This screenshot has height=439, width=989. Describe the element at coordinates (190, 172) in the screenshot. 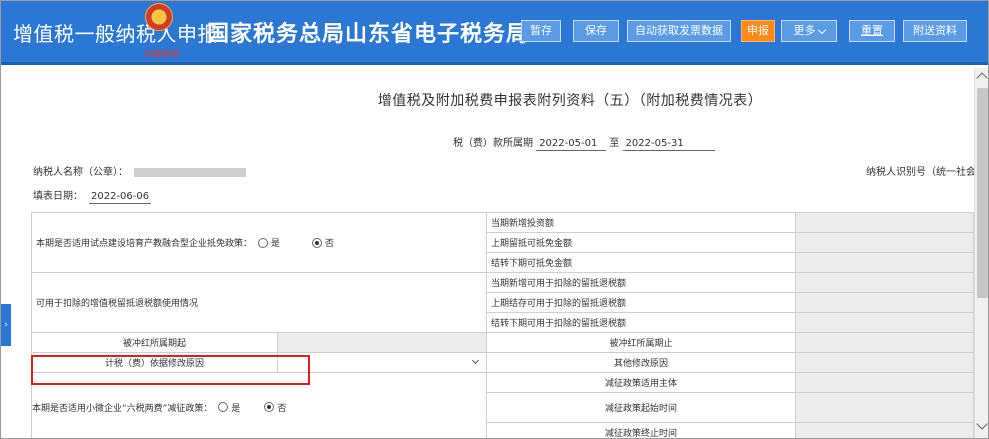

I see `redacted-name` at that location.